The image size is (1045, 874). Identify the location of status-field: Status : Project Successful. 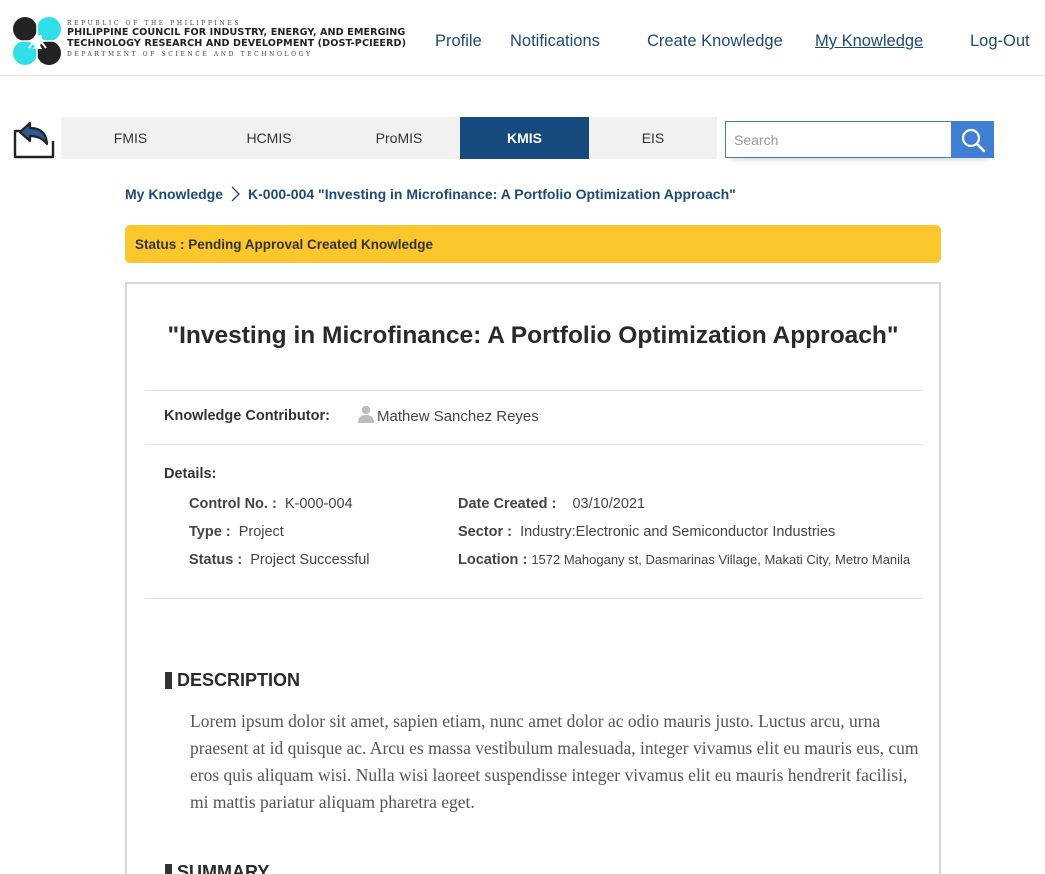
(279, 560).